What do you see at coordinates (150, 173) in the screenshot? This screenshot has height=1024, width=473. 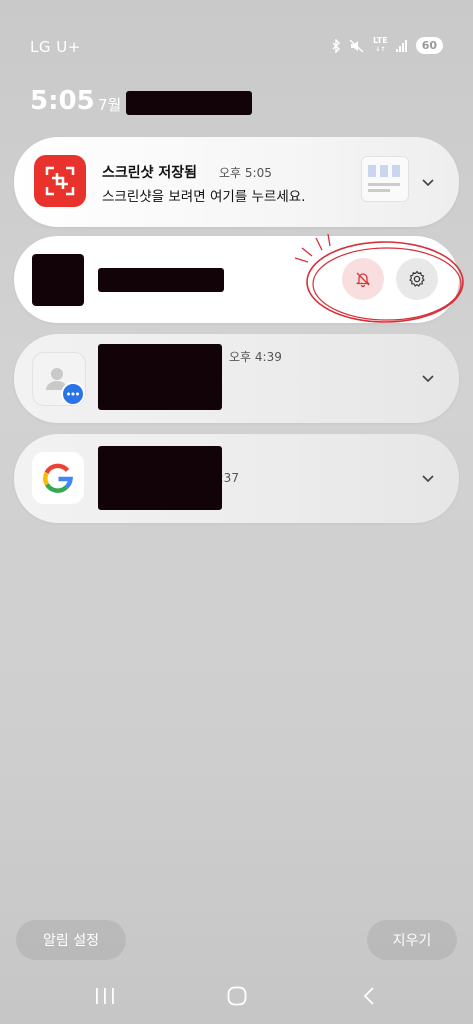 I see `notification-title: 스크린샷 저장됨` at bounding box center [150, 173].